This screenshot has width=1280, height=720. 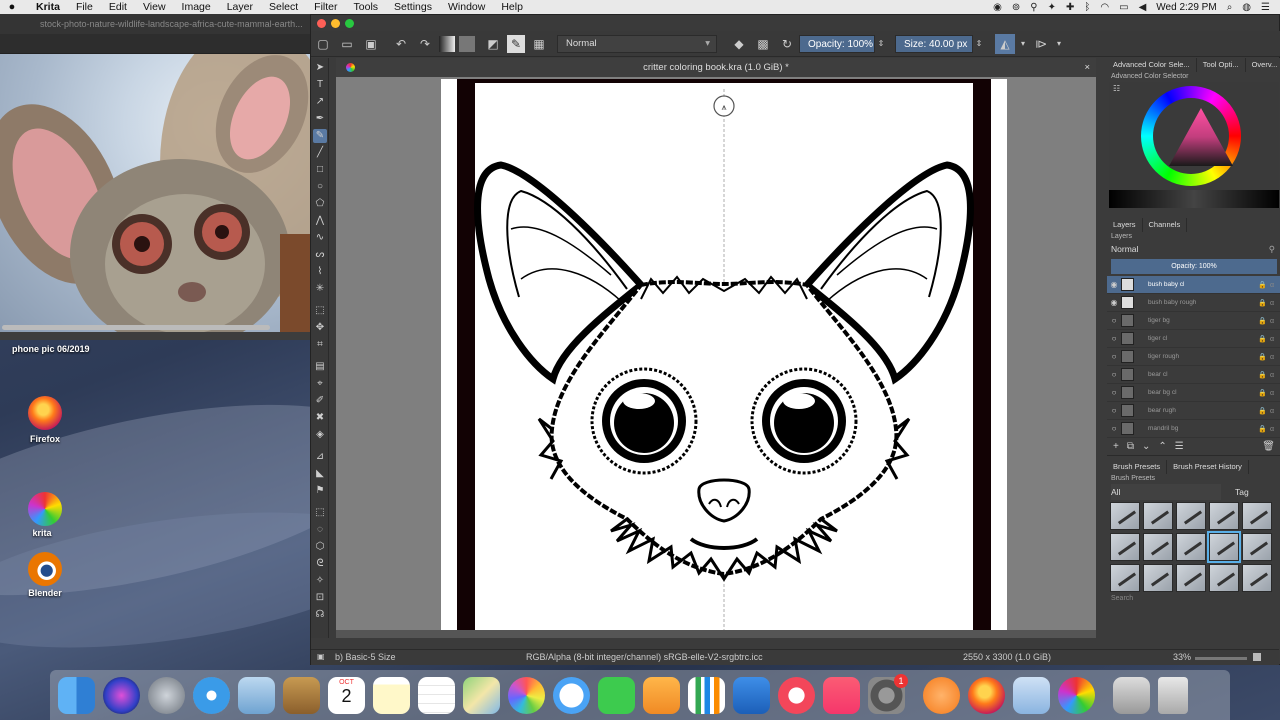 What do you see at coordinates (1059, 44) in the screenshot?
I see `mirror-vertical-options-icon: ▾` at bounding box center [1059, 44].